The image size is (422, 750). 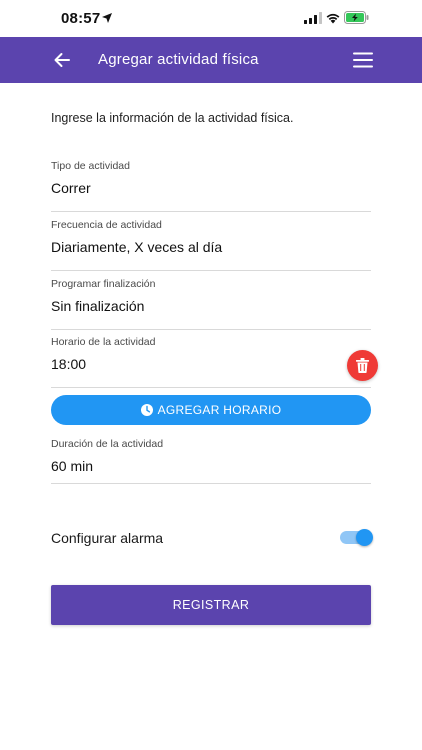 I want to click on alarm-label: Configurar alarma, so click(x=107, y=538).